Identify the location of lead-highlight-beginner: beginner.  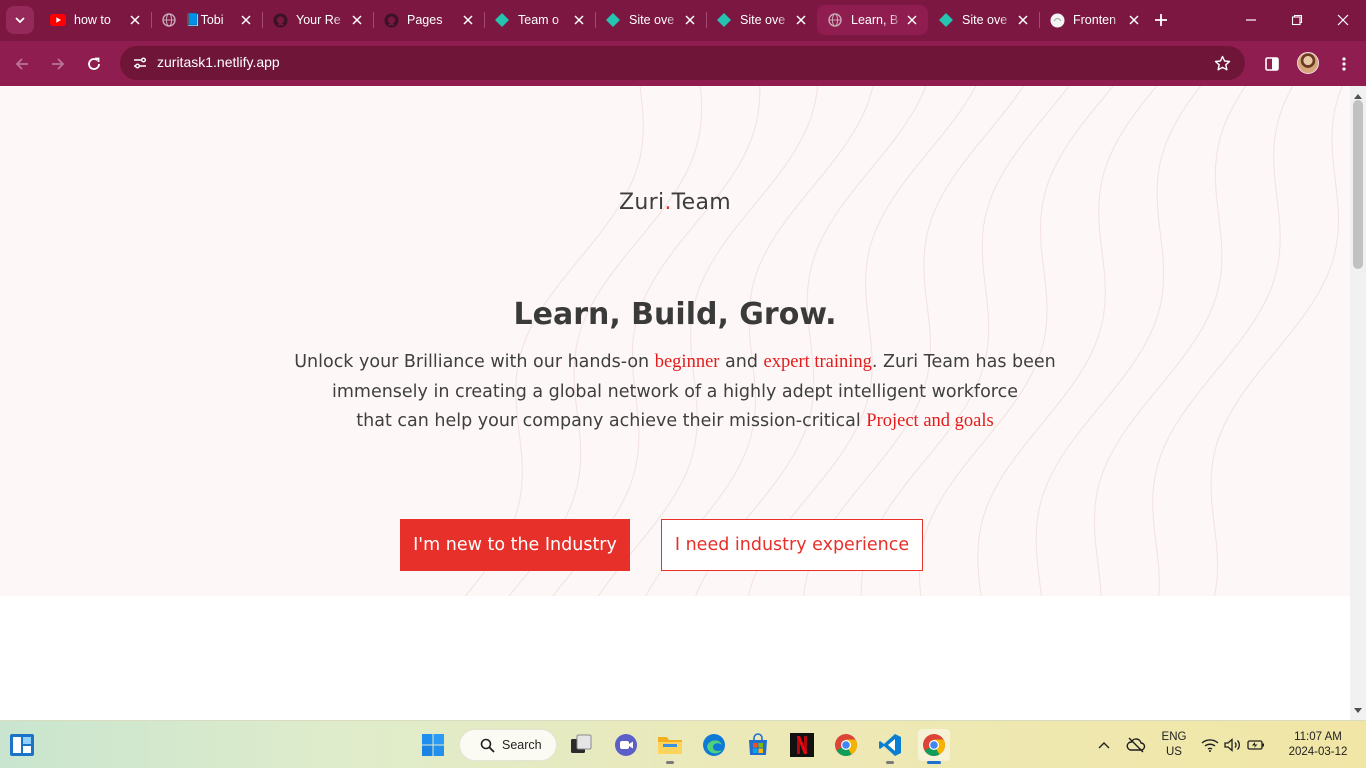
(687, 362).